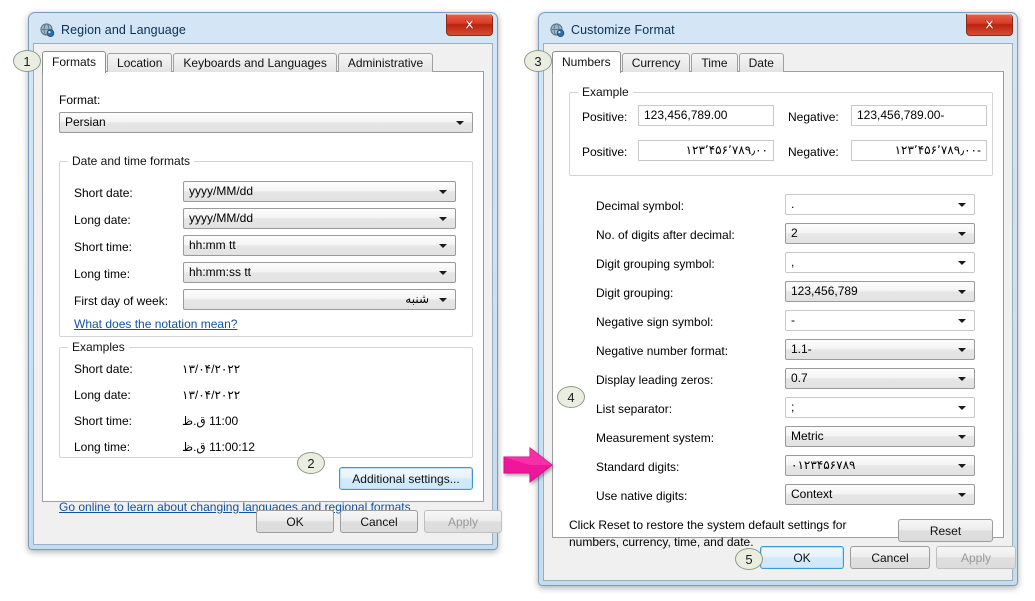  I want to click on tab-administrative-label: Administrative, so click(385, 63).